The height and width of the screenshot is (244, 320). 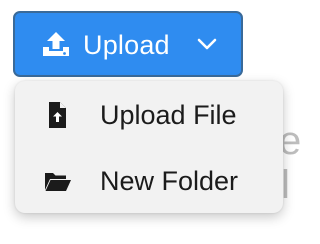 I want to click on menu-item-label: New Folder, so click(x=169, y=181).